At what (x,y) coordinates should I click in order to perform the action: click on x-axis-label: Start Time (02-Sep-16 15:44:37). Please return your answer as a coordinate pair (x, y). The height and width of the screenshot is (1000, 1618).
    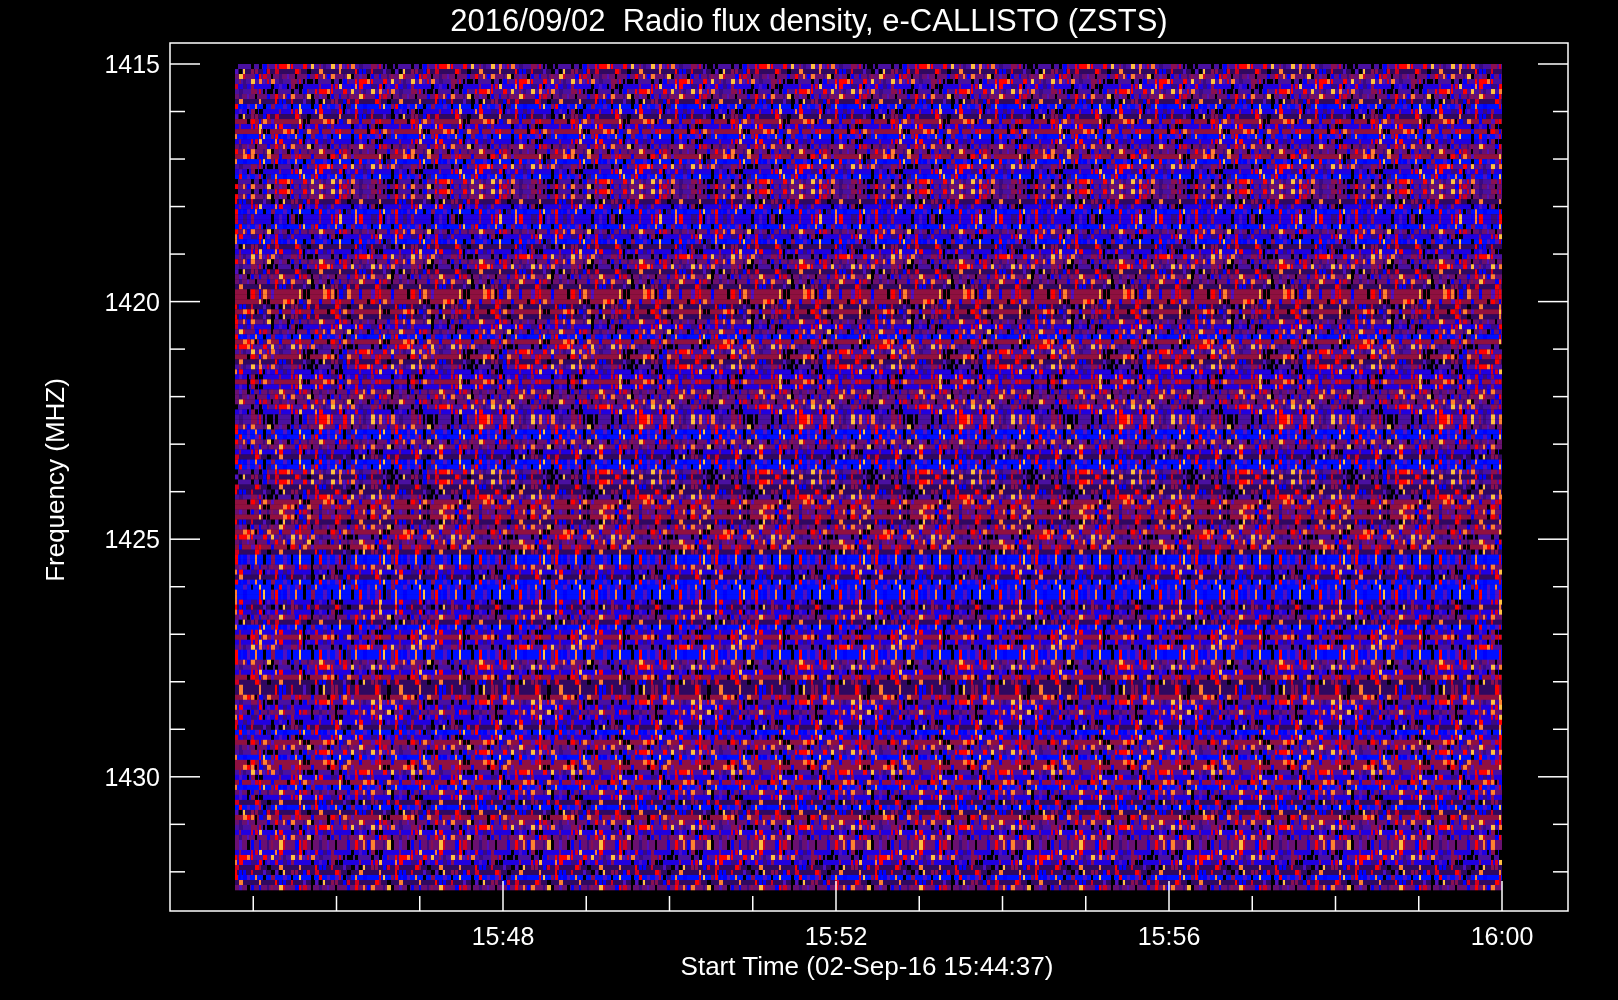
    Looking at the image, I should click on (867, 966).